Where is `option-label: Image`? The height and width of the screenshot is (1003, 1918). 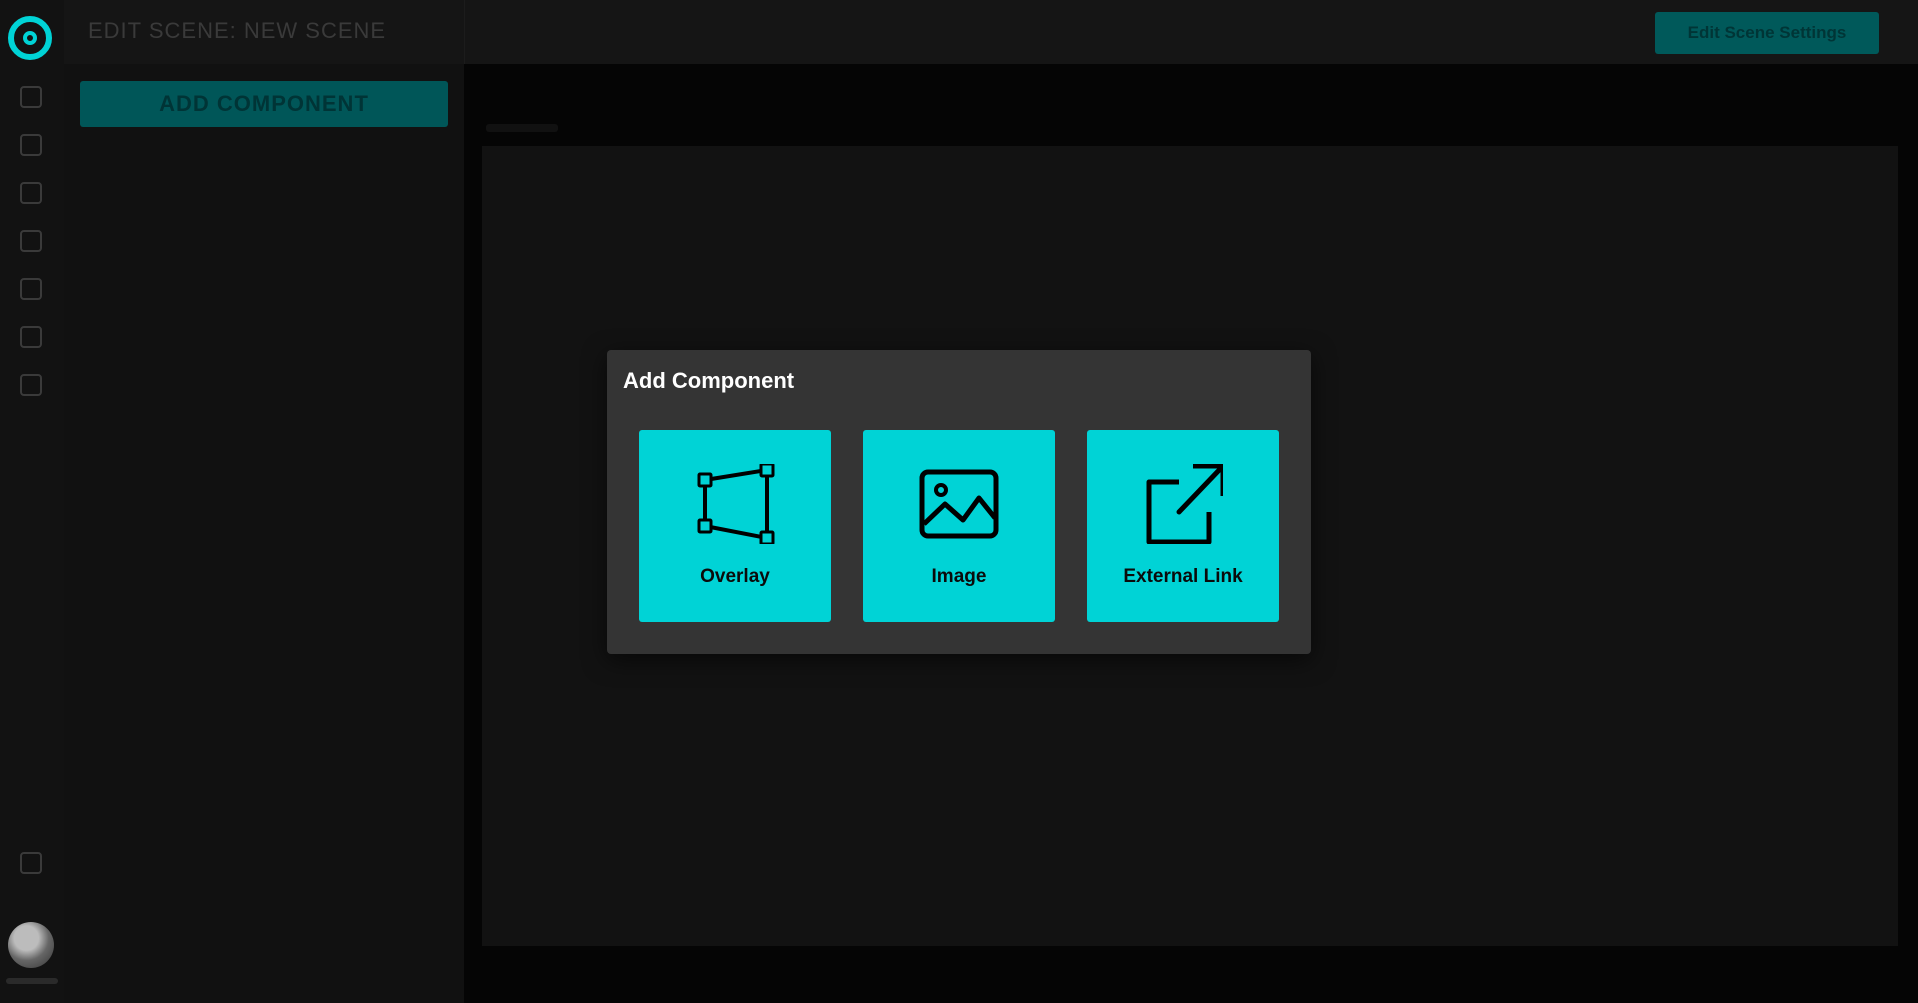 option-label: Image is located at coordinates (959, 576).